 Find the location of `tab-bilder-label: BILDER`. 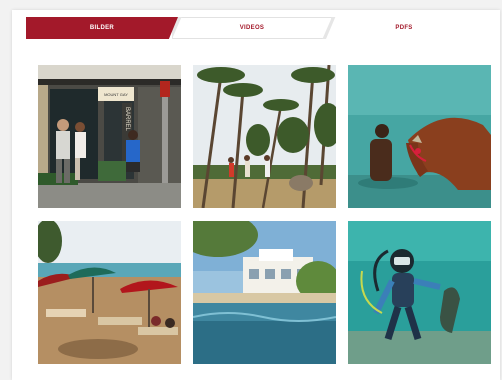

tab-bilder-label: BILDER is located at coordinates (102, 28).